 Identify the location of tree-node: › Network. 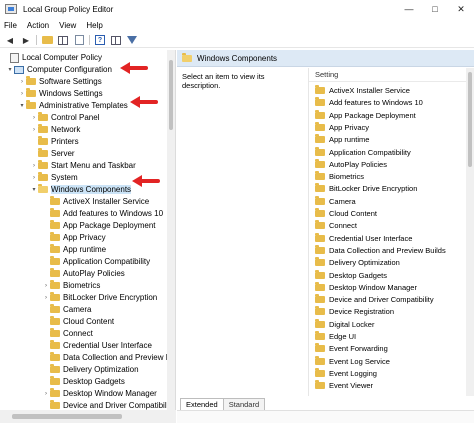
(55, 129).